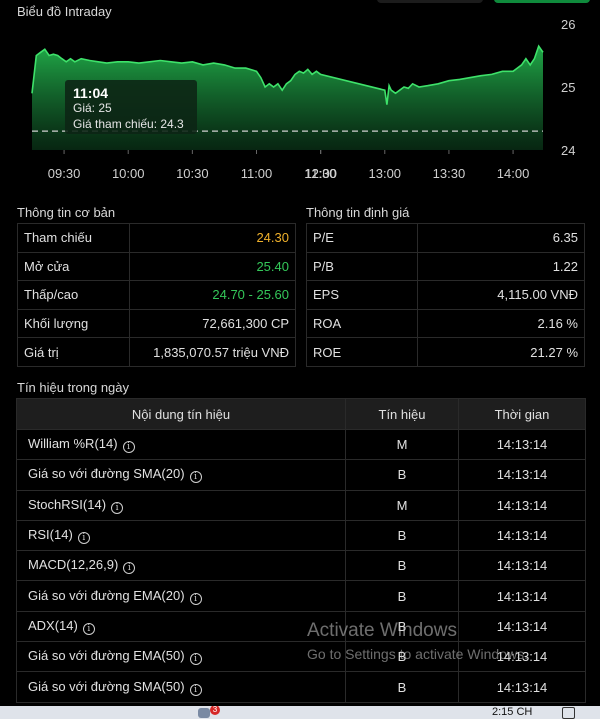 The width and height of the screenshot is (600, 719). I want to click on basic-info-row: Khối lượng 72,661,300 CP, so click(157, 323).